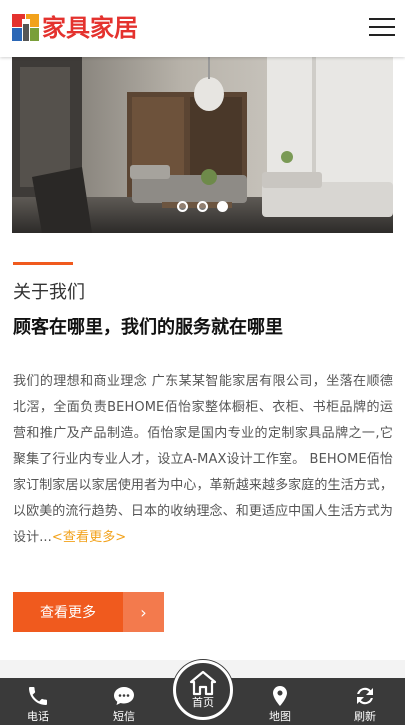 This screenshot has height=725, width=405. What do you see at coordinates (89, 537) in the screenshot?
I see `read-more-link: <查看更多>` at bounding box center [89, 537].